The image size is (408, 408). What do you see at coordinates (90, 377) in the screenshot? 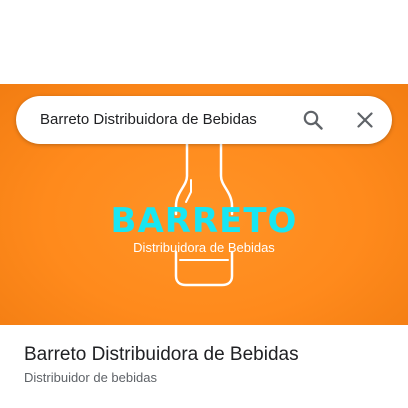
I see `place-category: Distribuidor de bebidas` at bounding box center [90, 377].